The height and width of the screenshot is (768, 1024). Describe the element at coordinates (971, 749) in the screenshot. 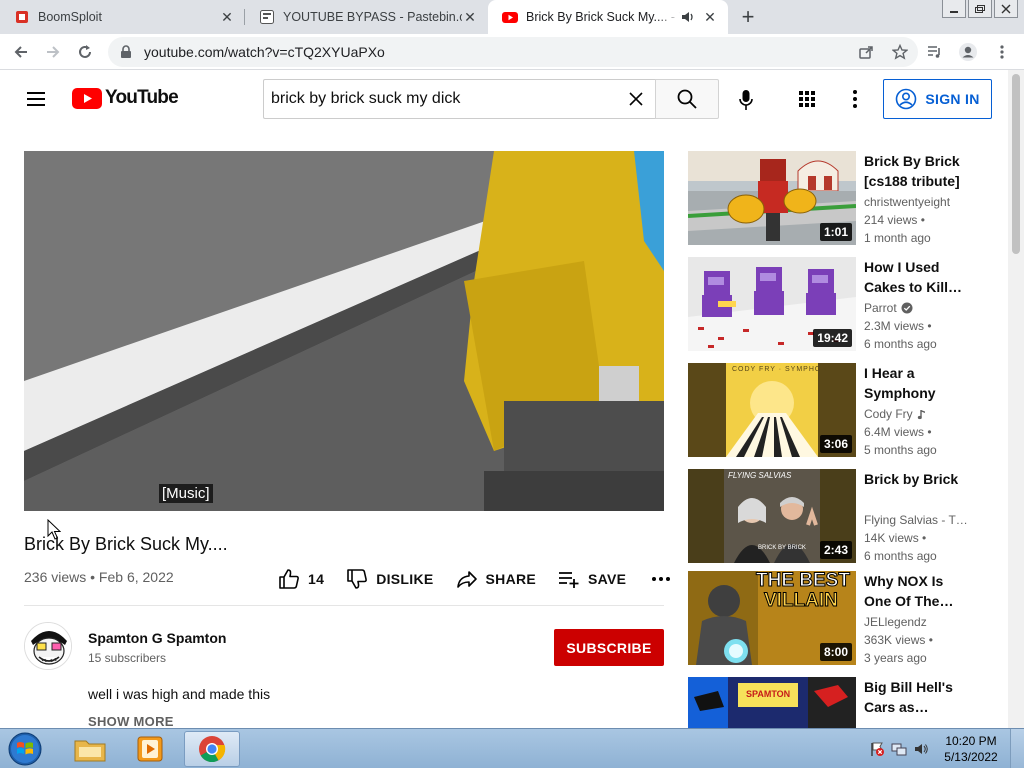

I see `taskbar-clock: 10:20 PM 5/13/2022` at that location.